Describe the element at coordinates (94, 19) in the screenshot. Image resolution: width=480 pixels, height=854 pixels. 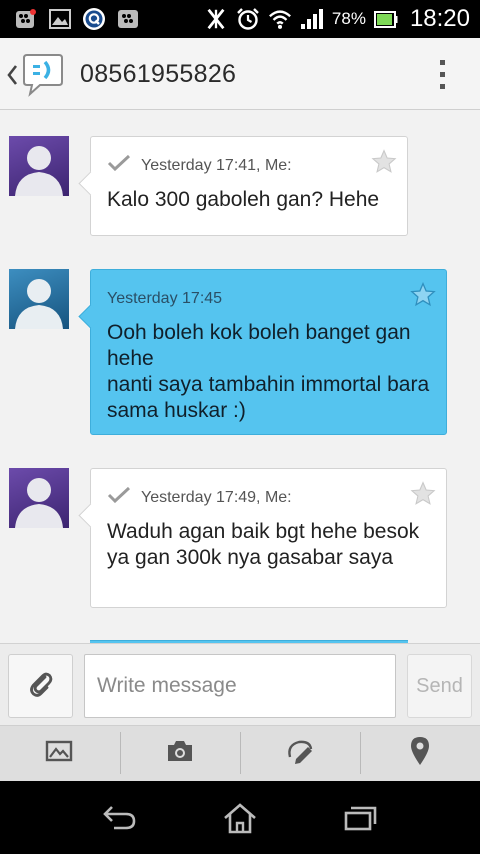
I see `q-app-icon` at that location.